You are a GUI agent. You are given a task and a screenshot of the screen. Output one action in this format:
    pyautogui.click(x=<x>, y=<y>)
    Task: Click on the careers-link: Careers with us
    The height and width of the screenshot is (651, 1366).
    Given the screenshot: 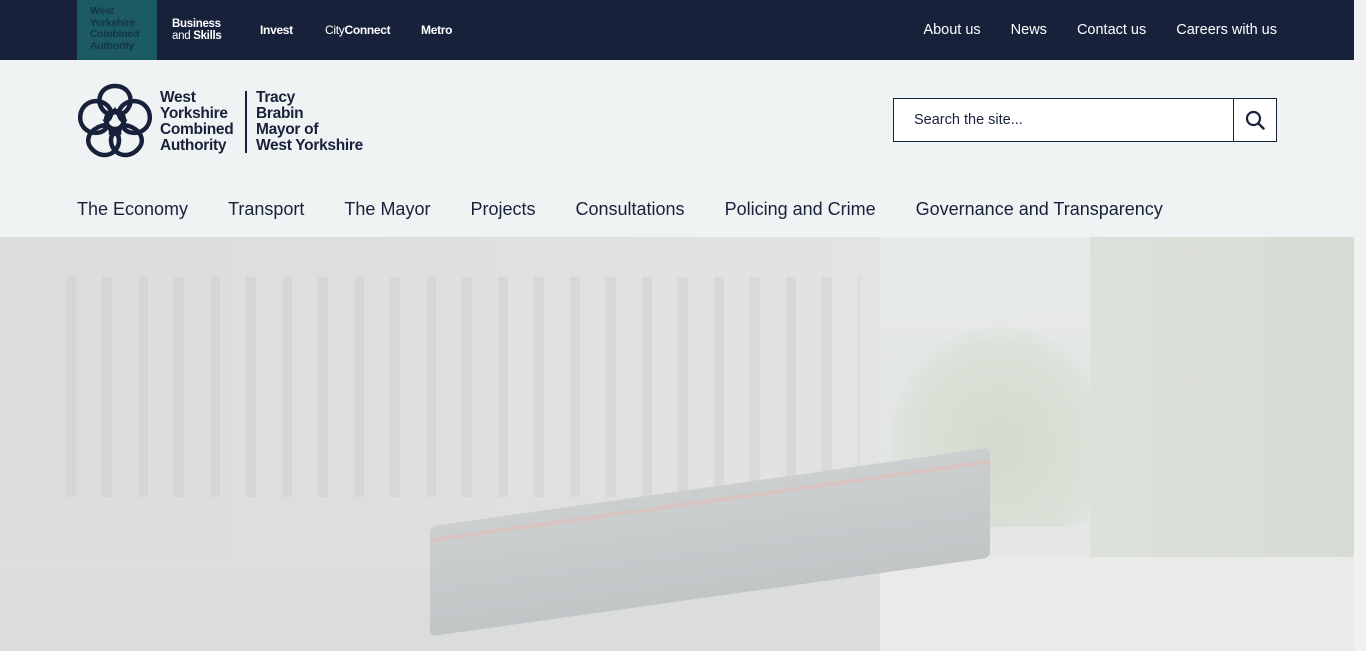 What is the action you would take?
    pyautogui.click(x=1226, y=30)
    